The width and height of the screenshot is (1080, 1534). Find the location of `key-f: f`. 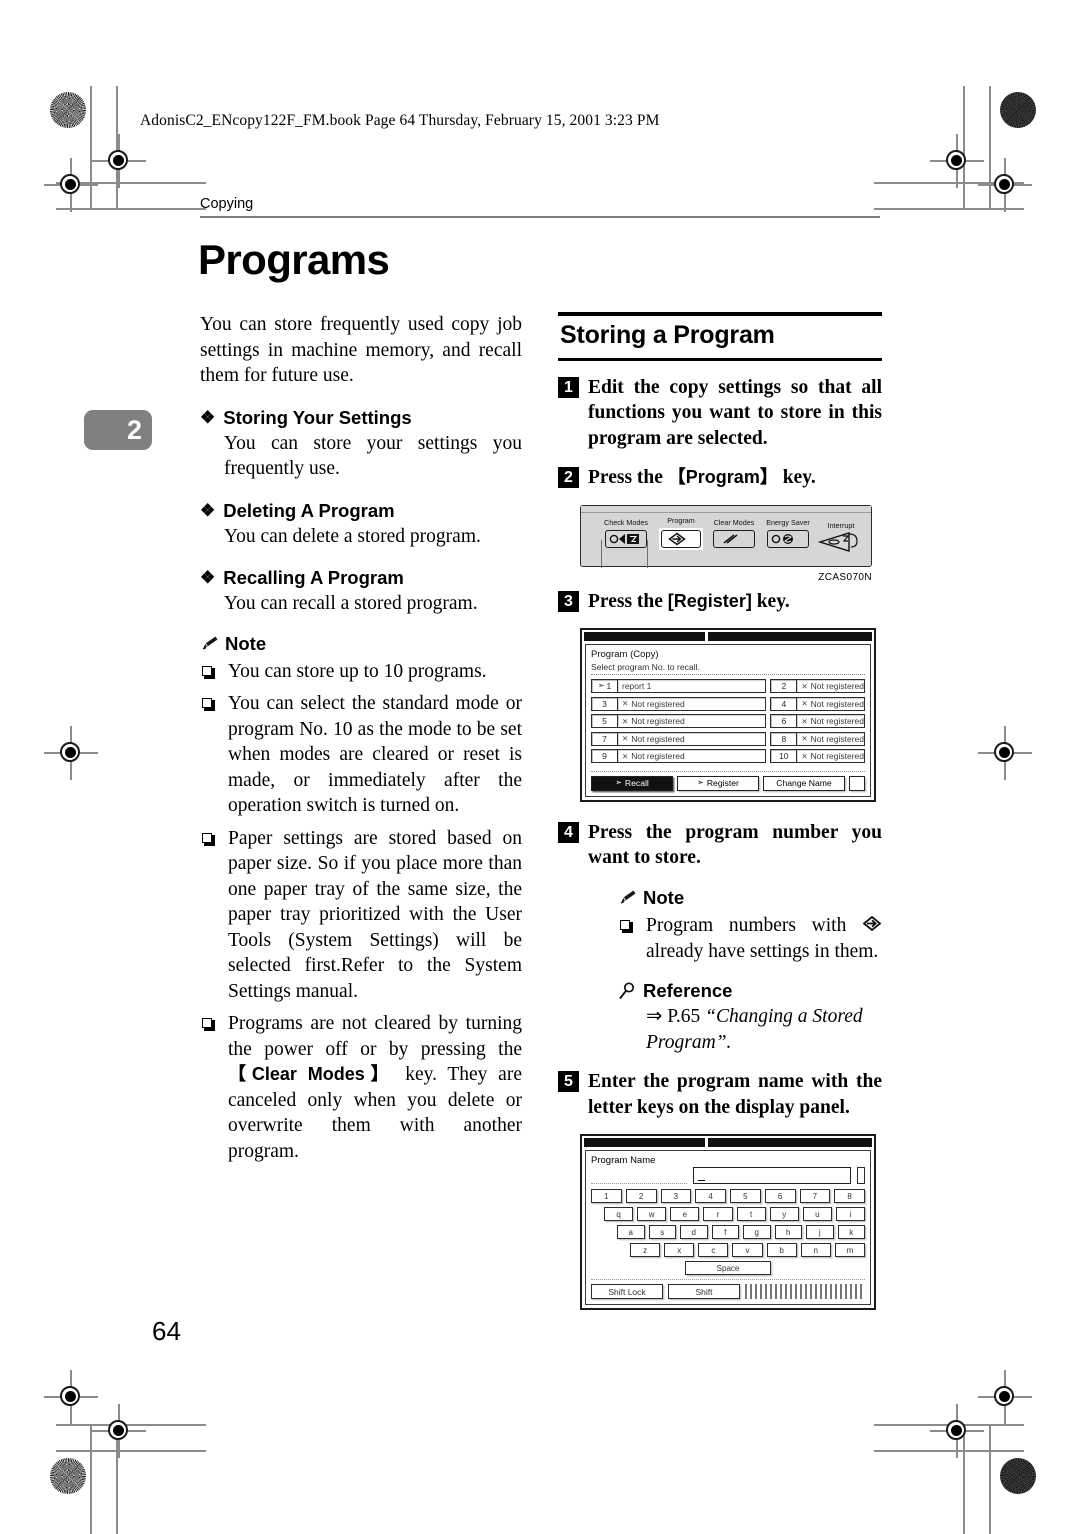

key-f: f is located at coordinates (725, 1232).